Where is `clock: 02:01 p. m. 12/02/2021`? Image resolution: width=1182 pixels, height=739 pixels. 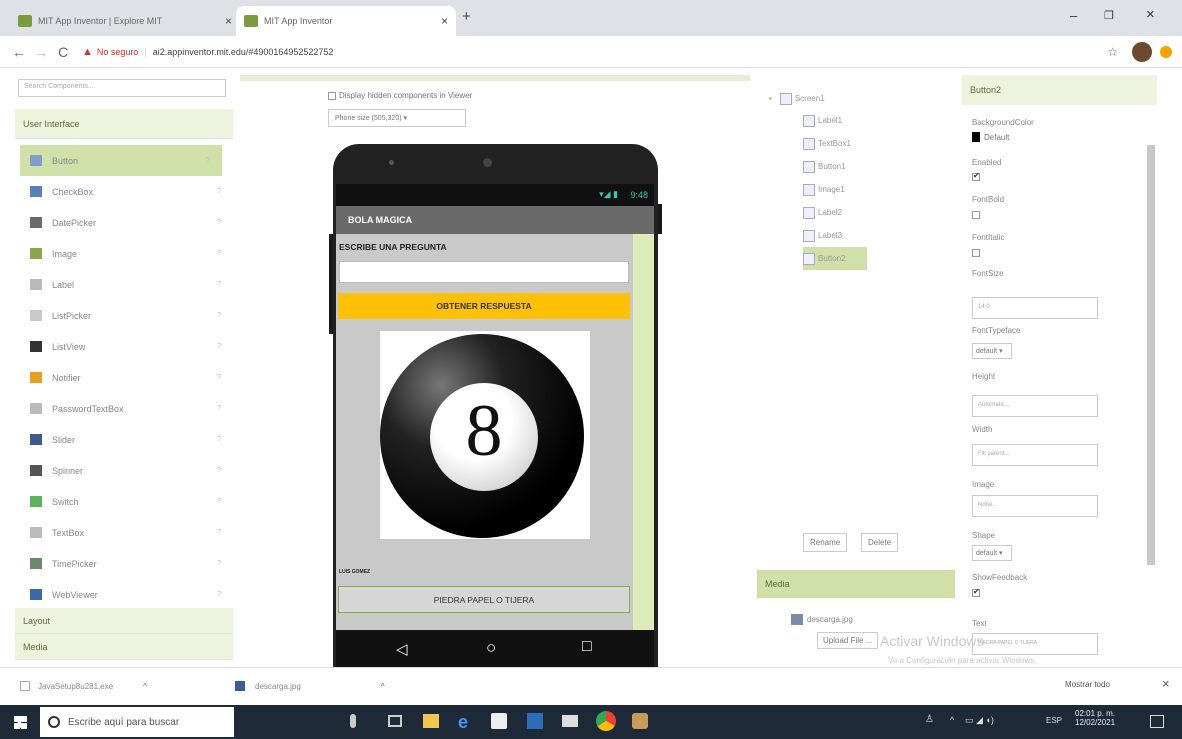 clock: 02:01 p. m. 12/02/2021 is located at coordinates (1095, 718).